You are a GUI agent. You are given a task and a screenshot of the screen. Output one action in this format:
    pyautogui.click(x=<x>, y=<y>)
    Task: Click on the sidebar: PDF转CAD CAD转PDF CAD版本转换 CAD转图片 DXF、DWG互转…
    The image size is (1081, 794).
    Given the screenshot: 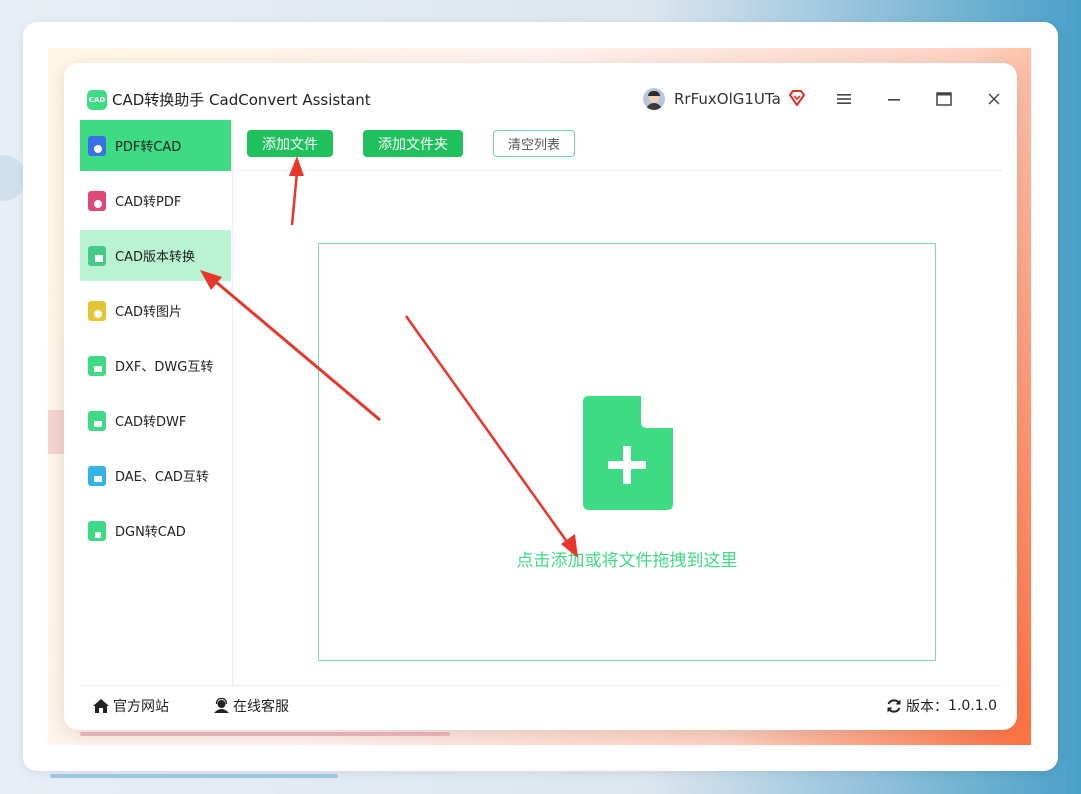 What is the action you would take?
    pyautogui.click(x=156, y=402)
    